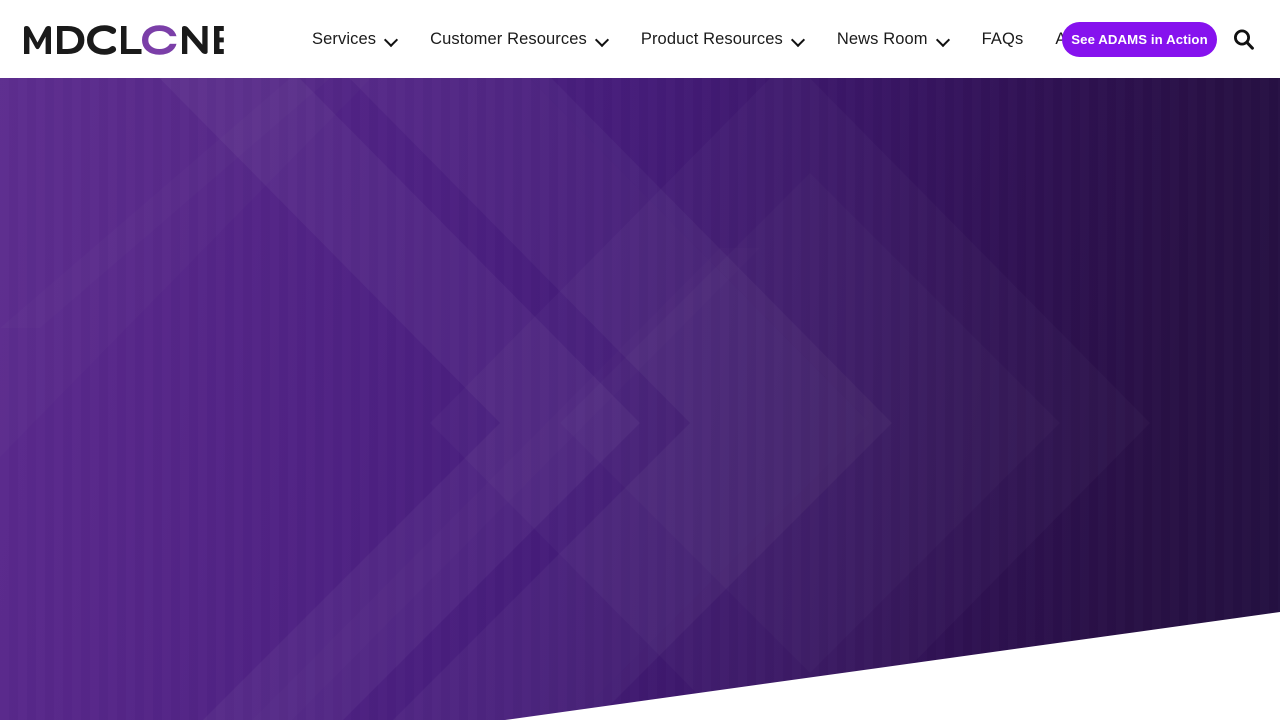  I want to click on search-button, so click(1244, 40).